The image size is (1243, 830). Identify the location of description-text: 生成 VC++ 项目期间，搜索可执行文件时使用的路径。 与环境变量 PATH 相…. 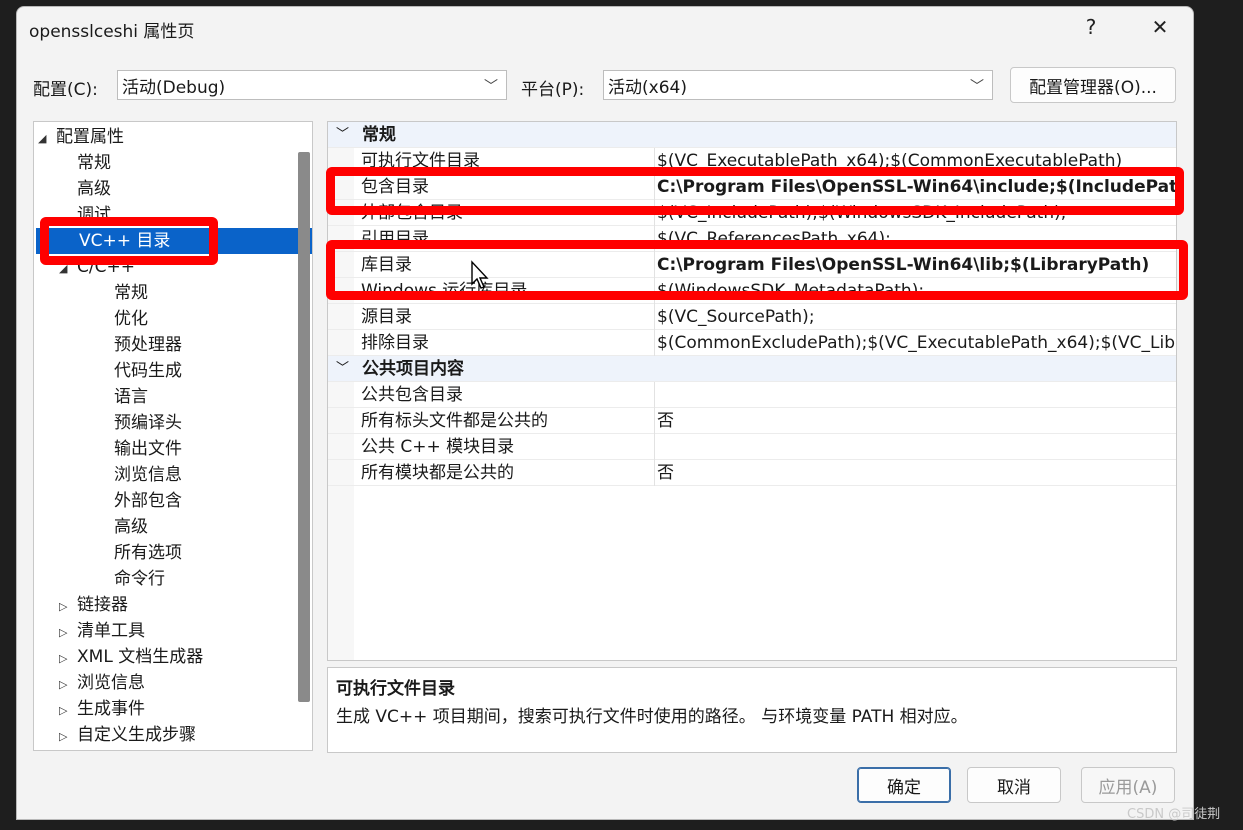
(652, 717).